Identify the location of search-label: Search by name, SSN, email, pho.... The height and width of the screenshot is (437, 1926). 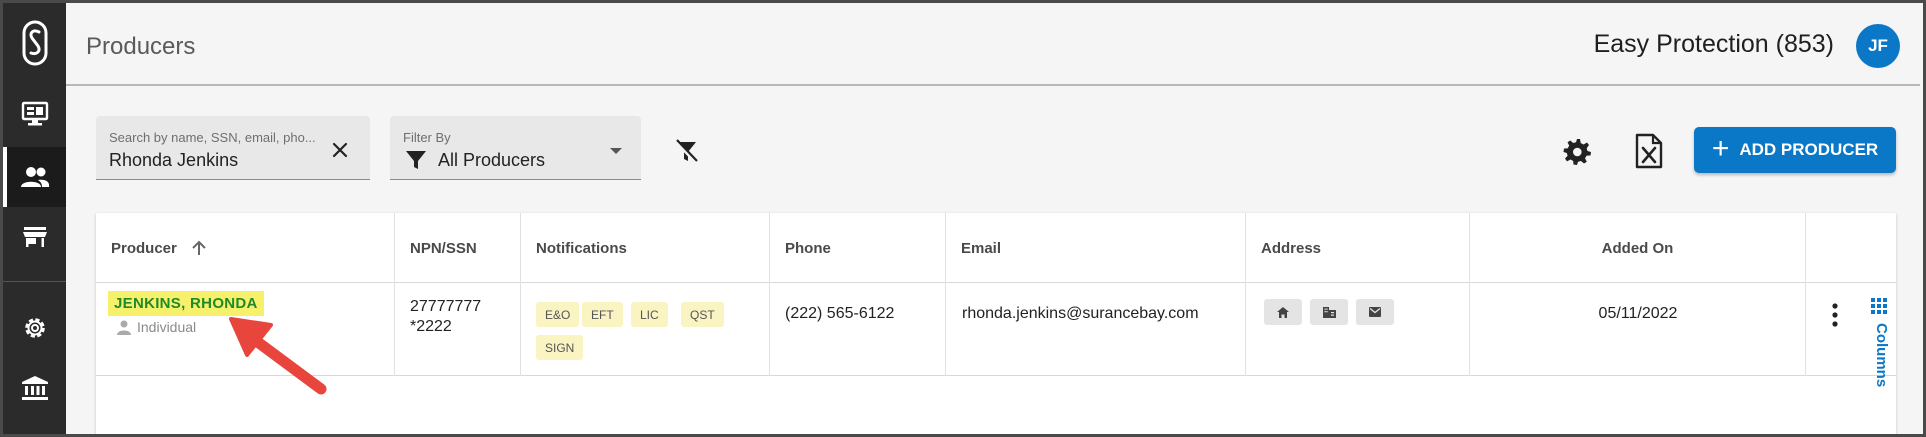
(212, 137).